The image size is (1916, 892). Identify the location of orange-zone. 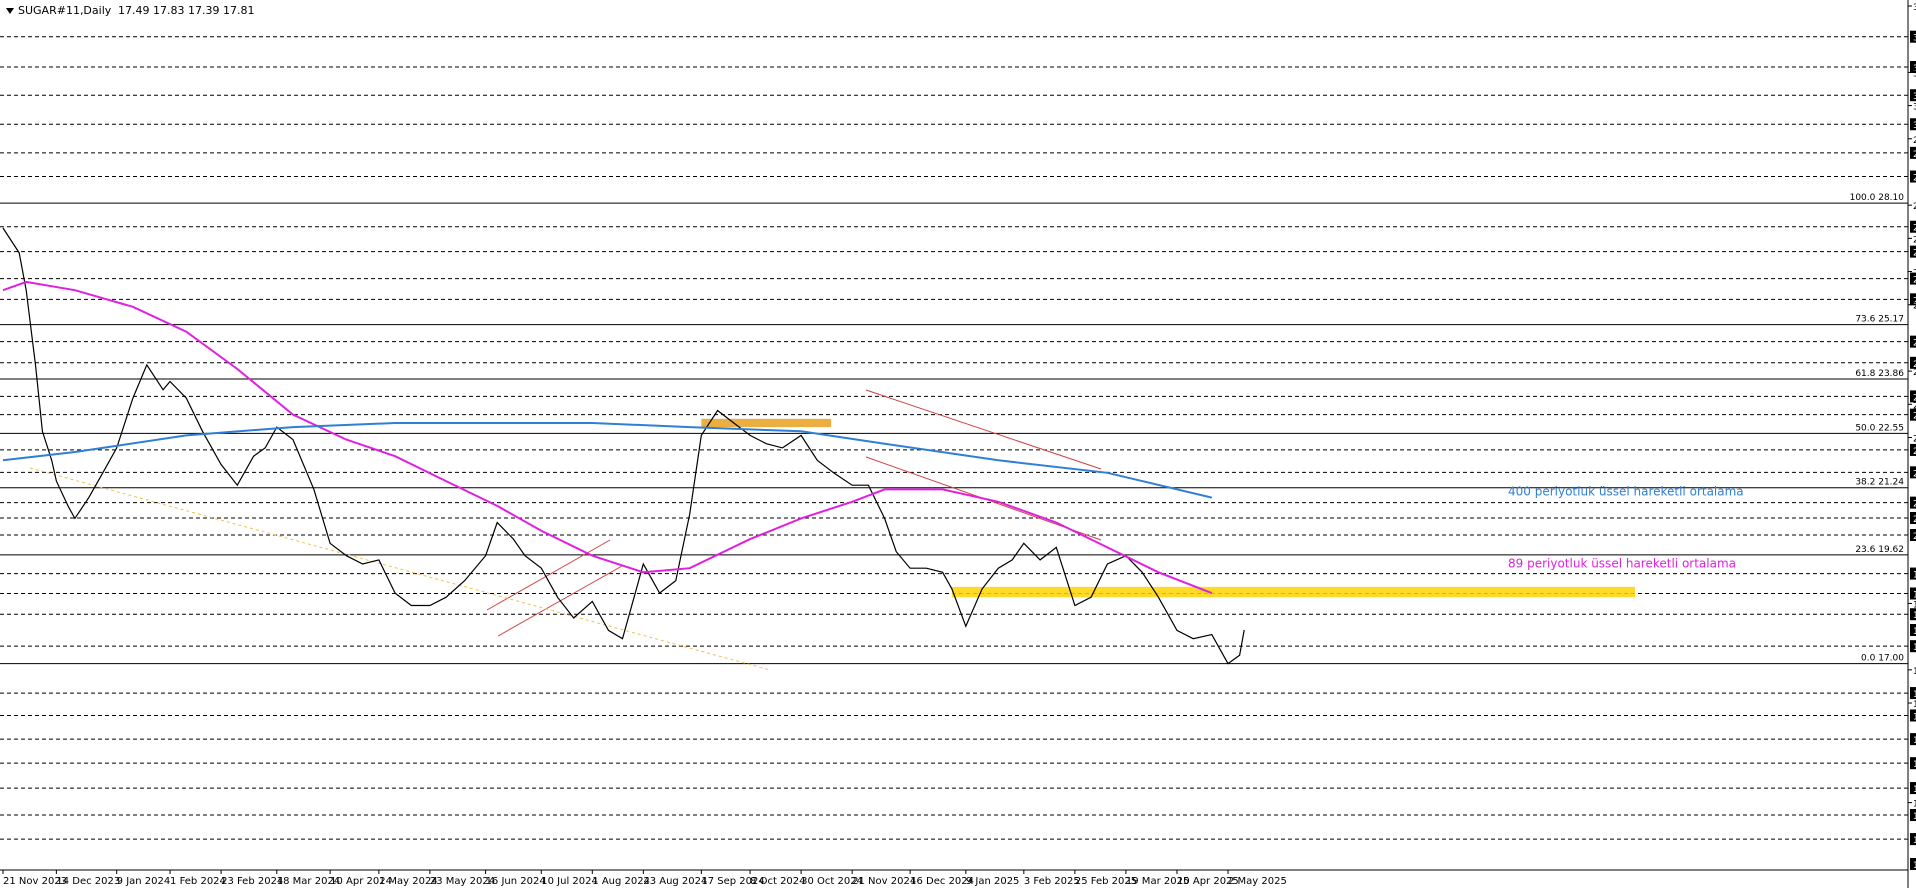
(766, 423).